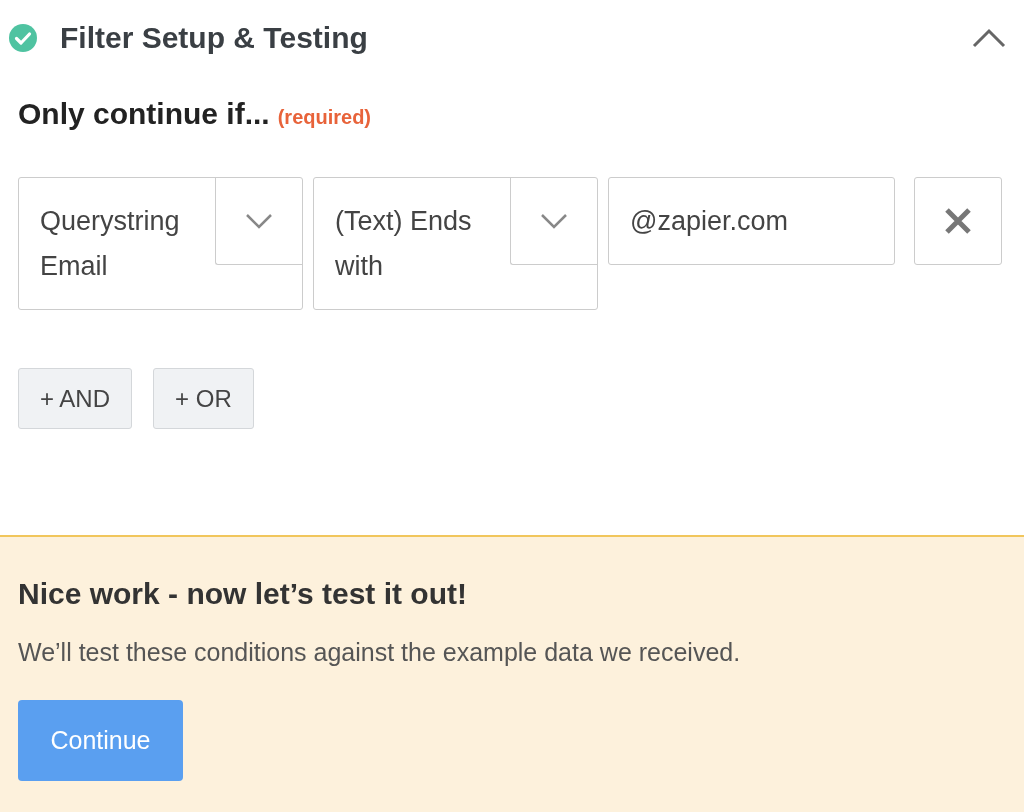 The height and width of the screenshot is (812, 1024). What do you see at coordinates (243, 594) in the screenshot?
I see `notice-title: Nice work - now let’s test it out!` at bounding box center [243, 594].